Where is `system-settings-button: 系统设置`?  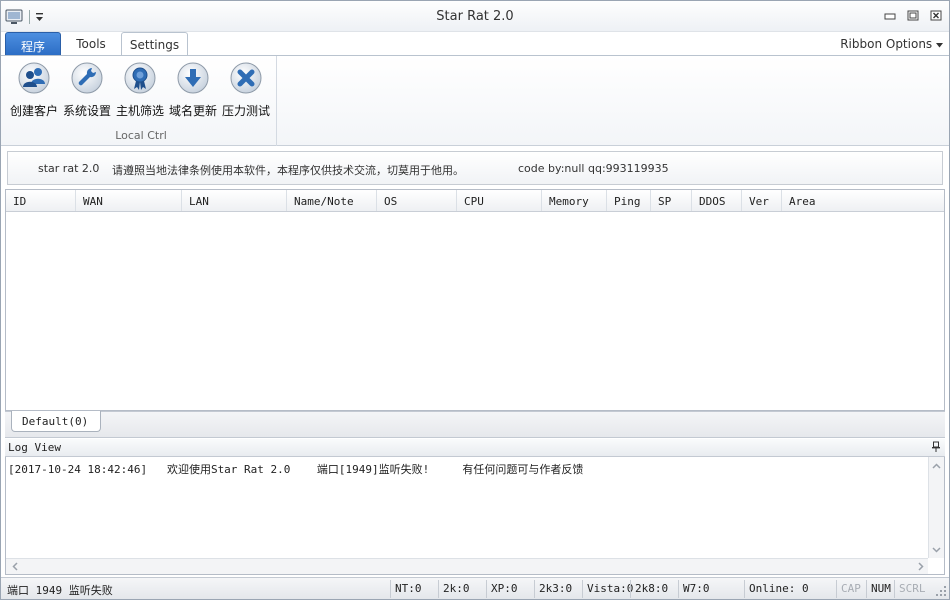
system-settings-button: 系统设置 is located at coordinates (87, 90).